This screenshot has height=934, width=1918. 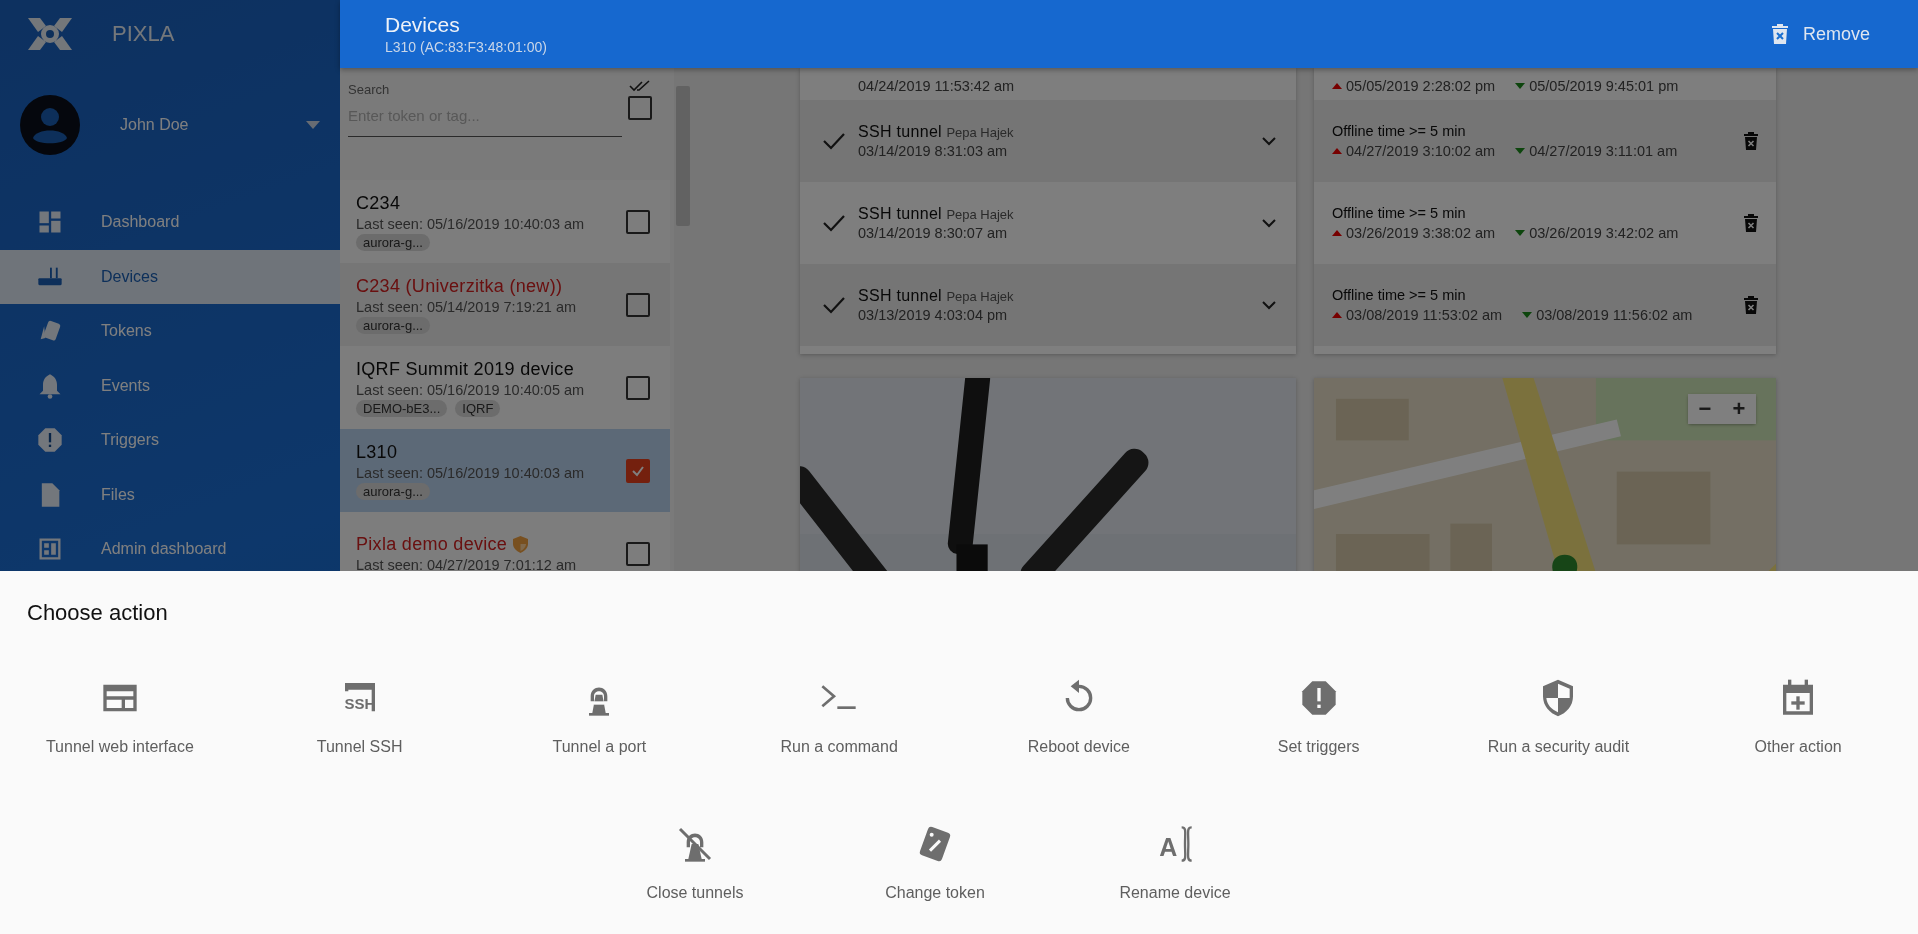 What do you see at coordinates (170, 276) in the screenshot?
I see `nav-item: Devices` at bounding box center [170, 276].